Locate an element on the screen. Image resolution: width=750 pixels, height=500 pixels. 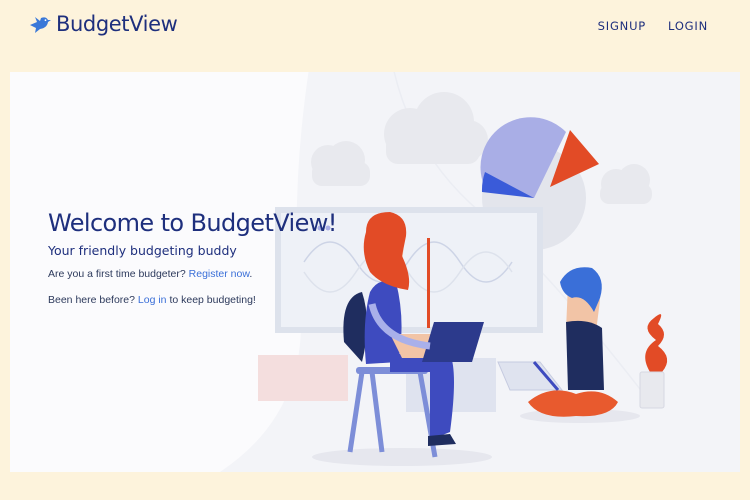
page-title: Welcome to BudgetView! is located at coordinates (192, 223).